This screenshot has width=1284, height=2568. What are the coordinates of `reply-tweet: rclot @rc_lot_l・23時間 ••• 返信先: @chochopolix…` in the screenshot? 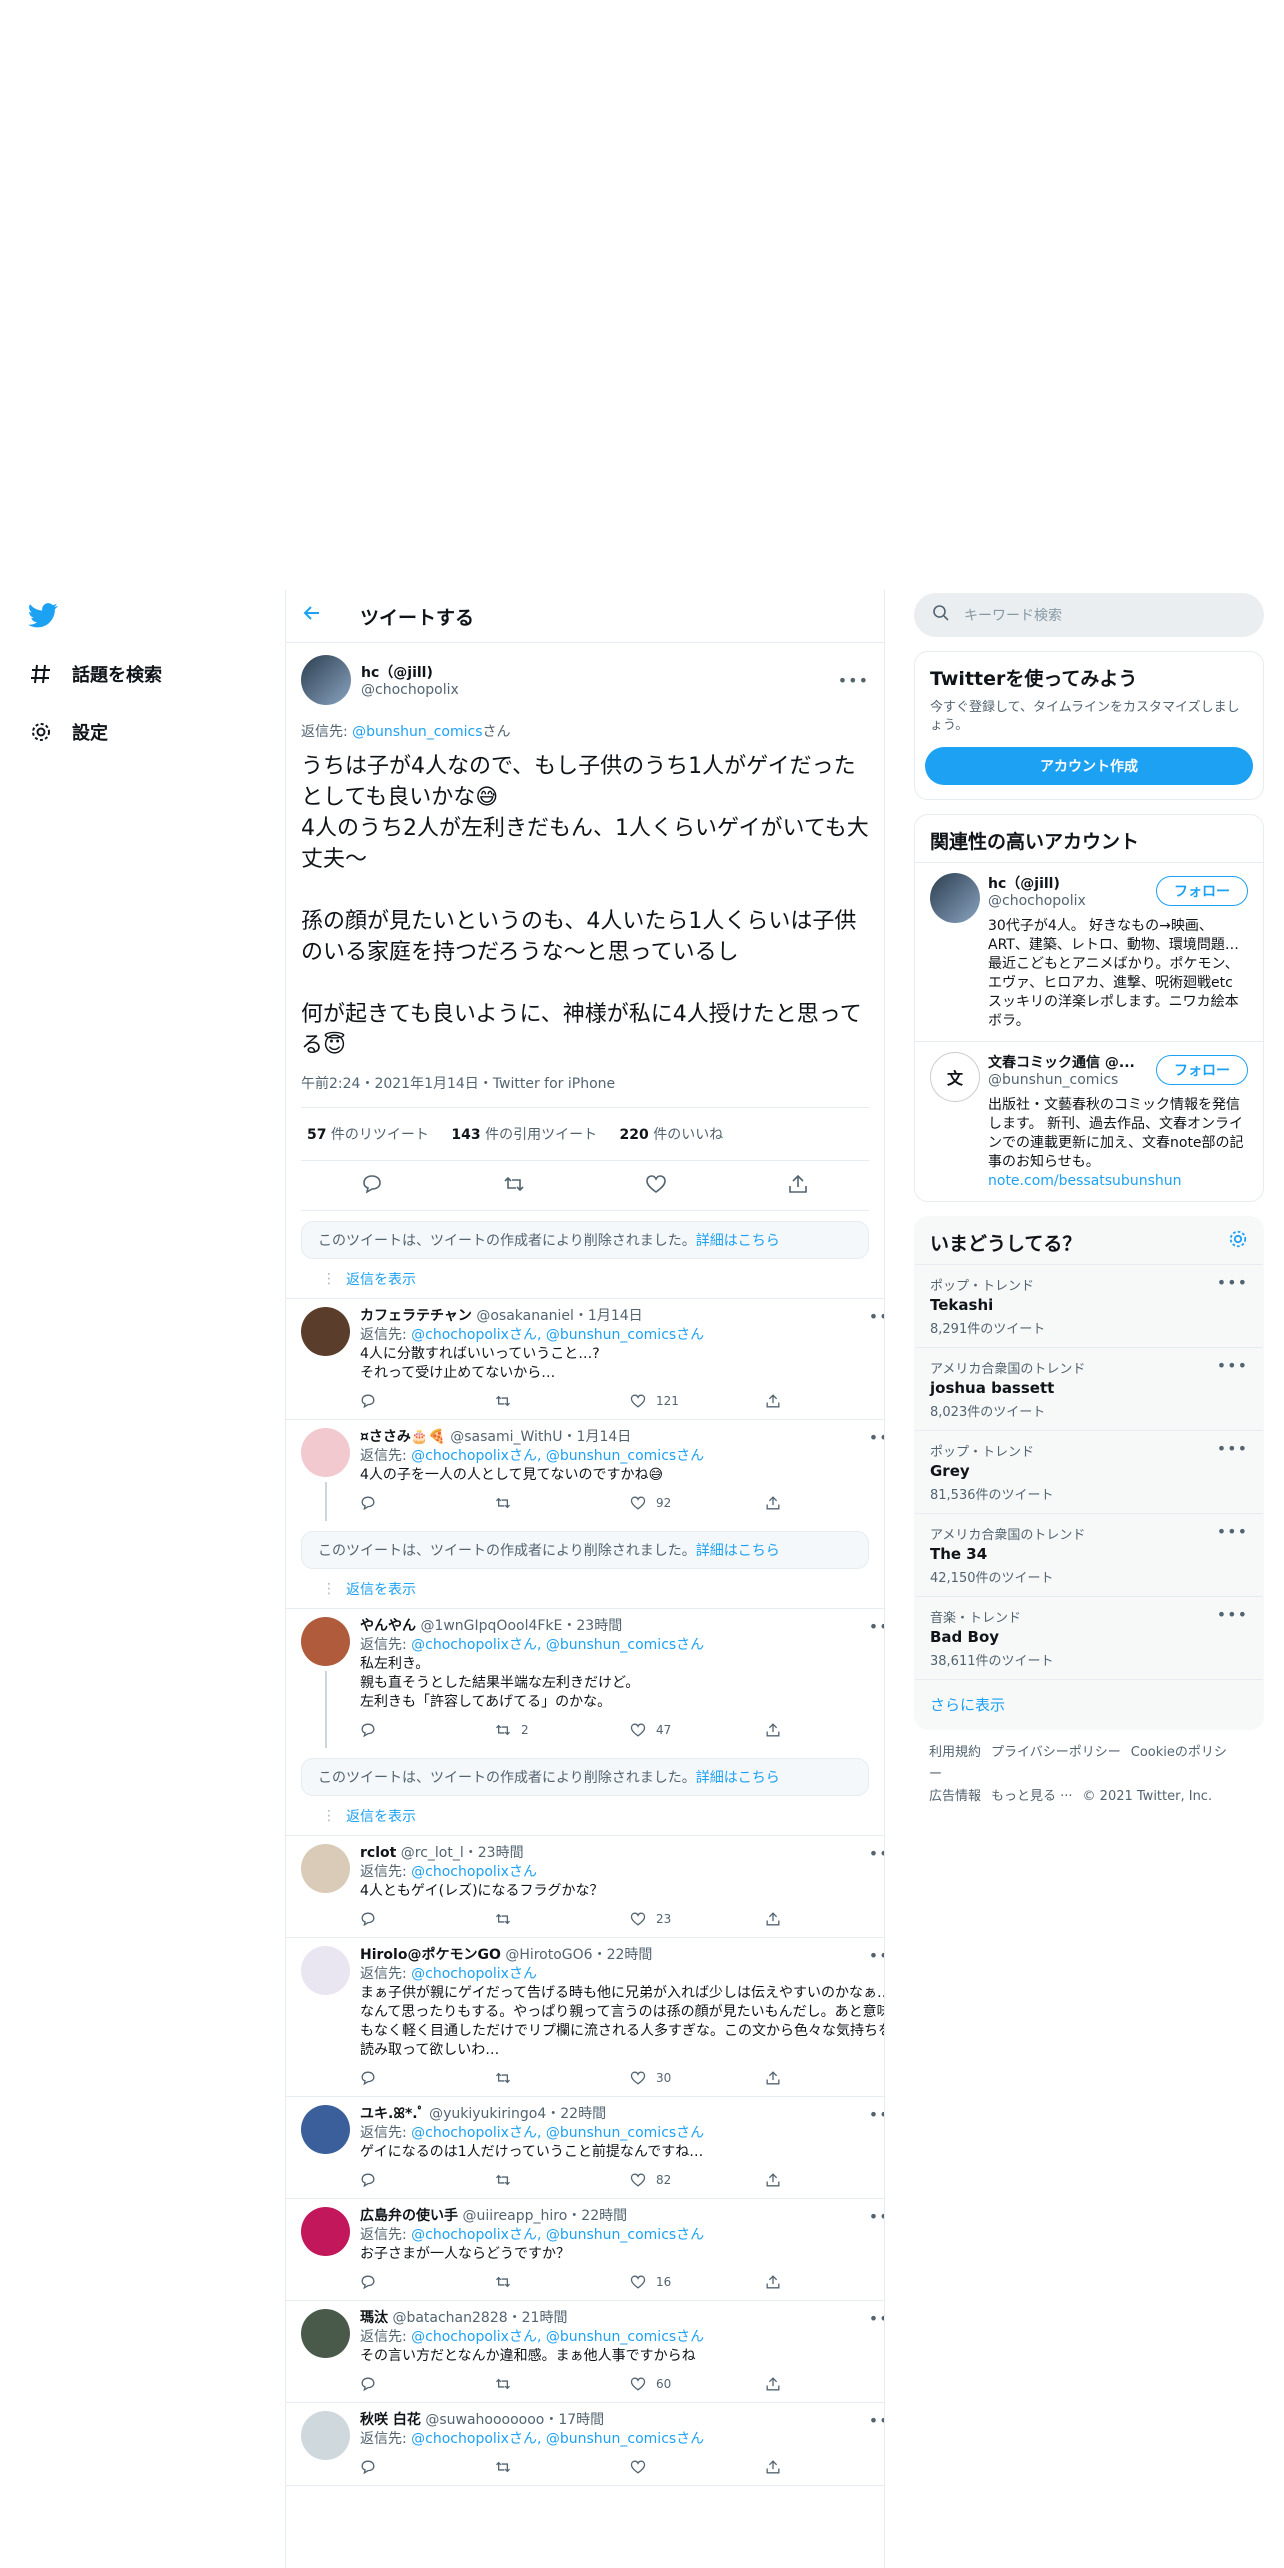 It's located at (585, 1887).